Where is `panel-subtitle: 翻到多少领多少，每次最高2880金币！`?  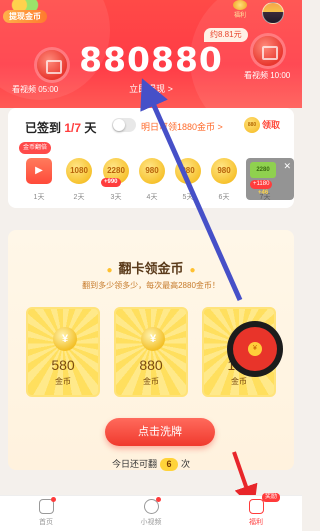 panel-subtitle: 翻到多少领多少，每次最高2880金币！ is located at coordinates (151, 285).